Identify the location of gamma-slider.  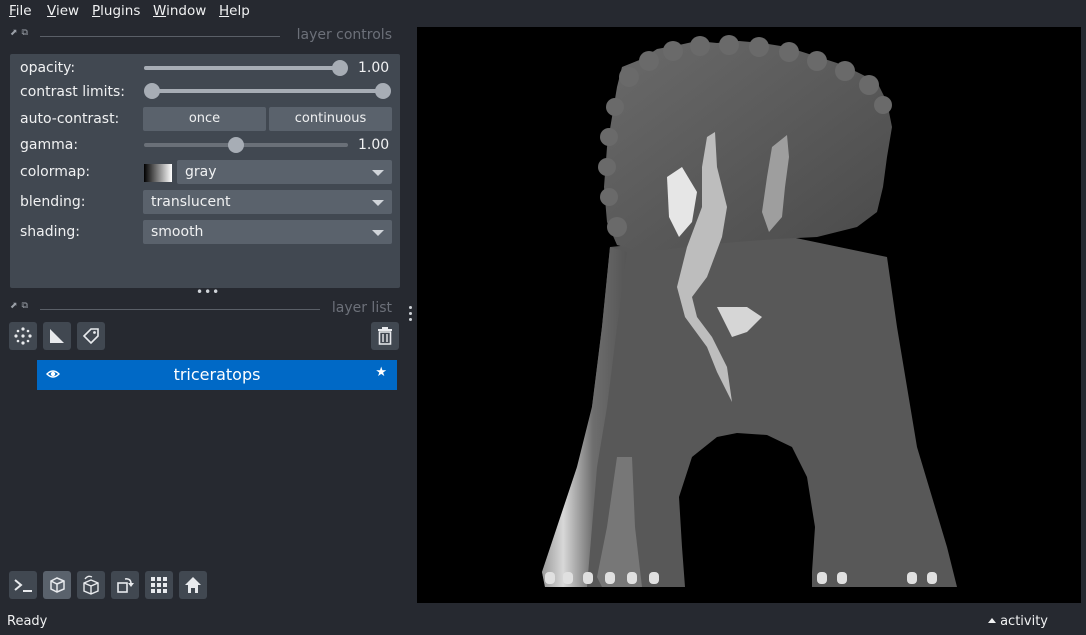
(246, 145).